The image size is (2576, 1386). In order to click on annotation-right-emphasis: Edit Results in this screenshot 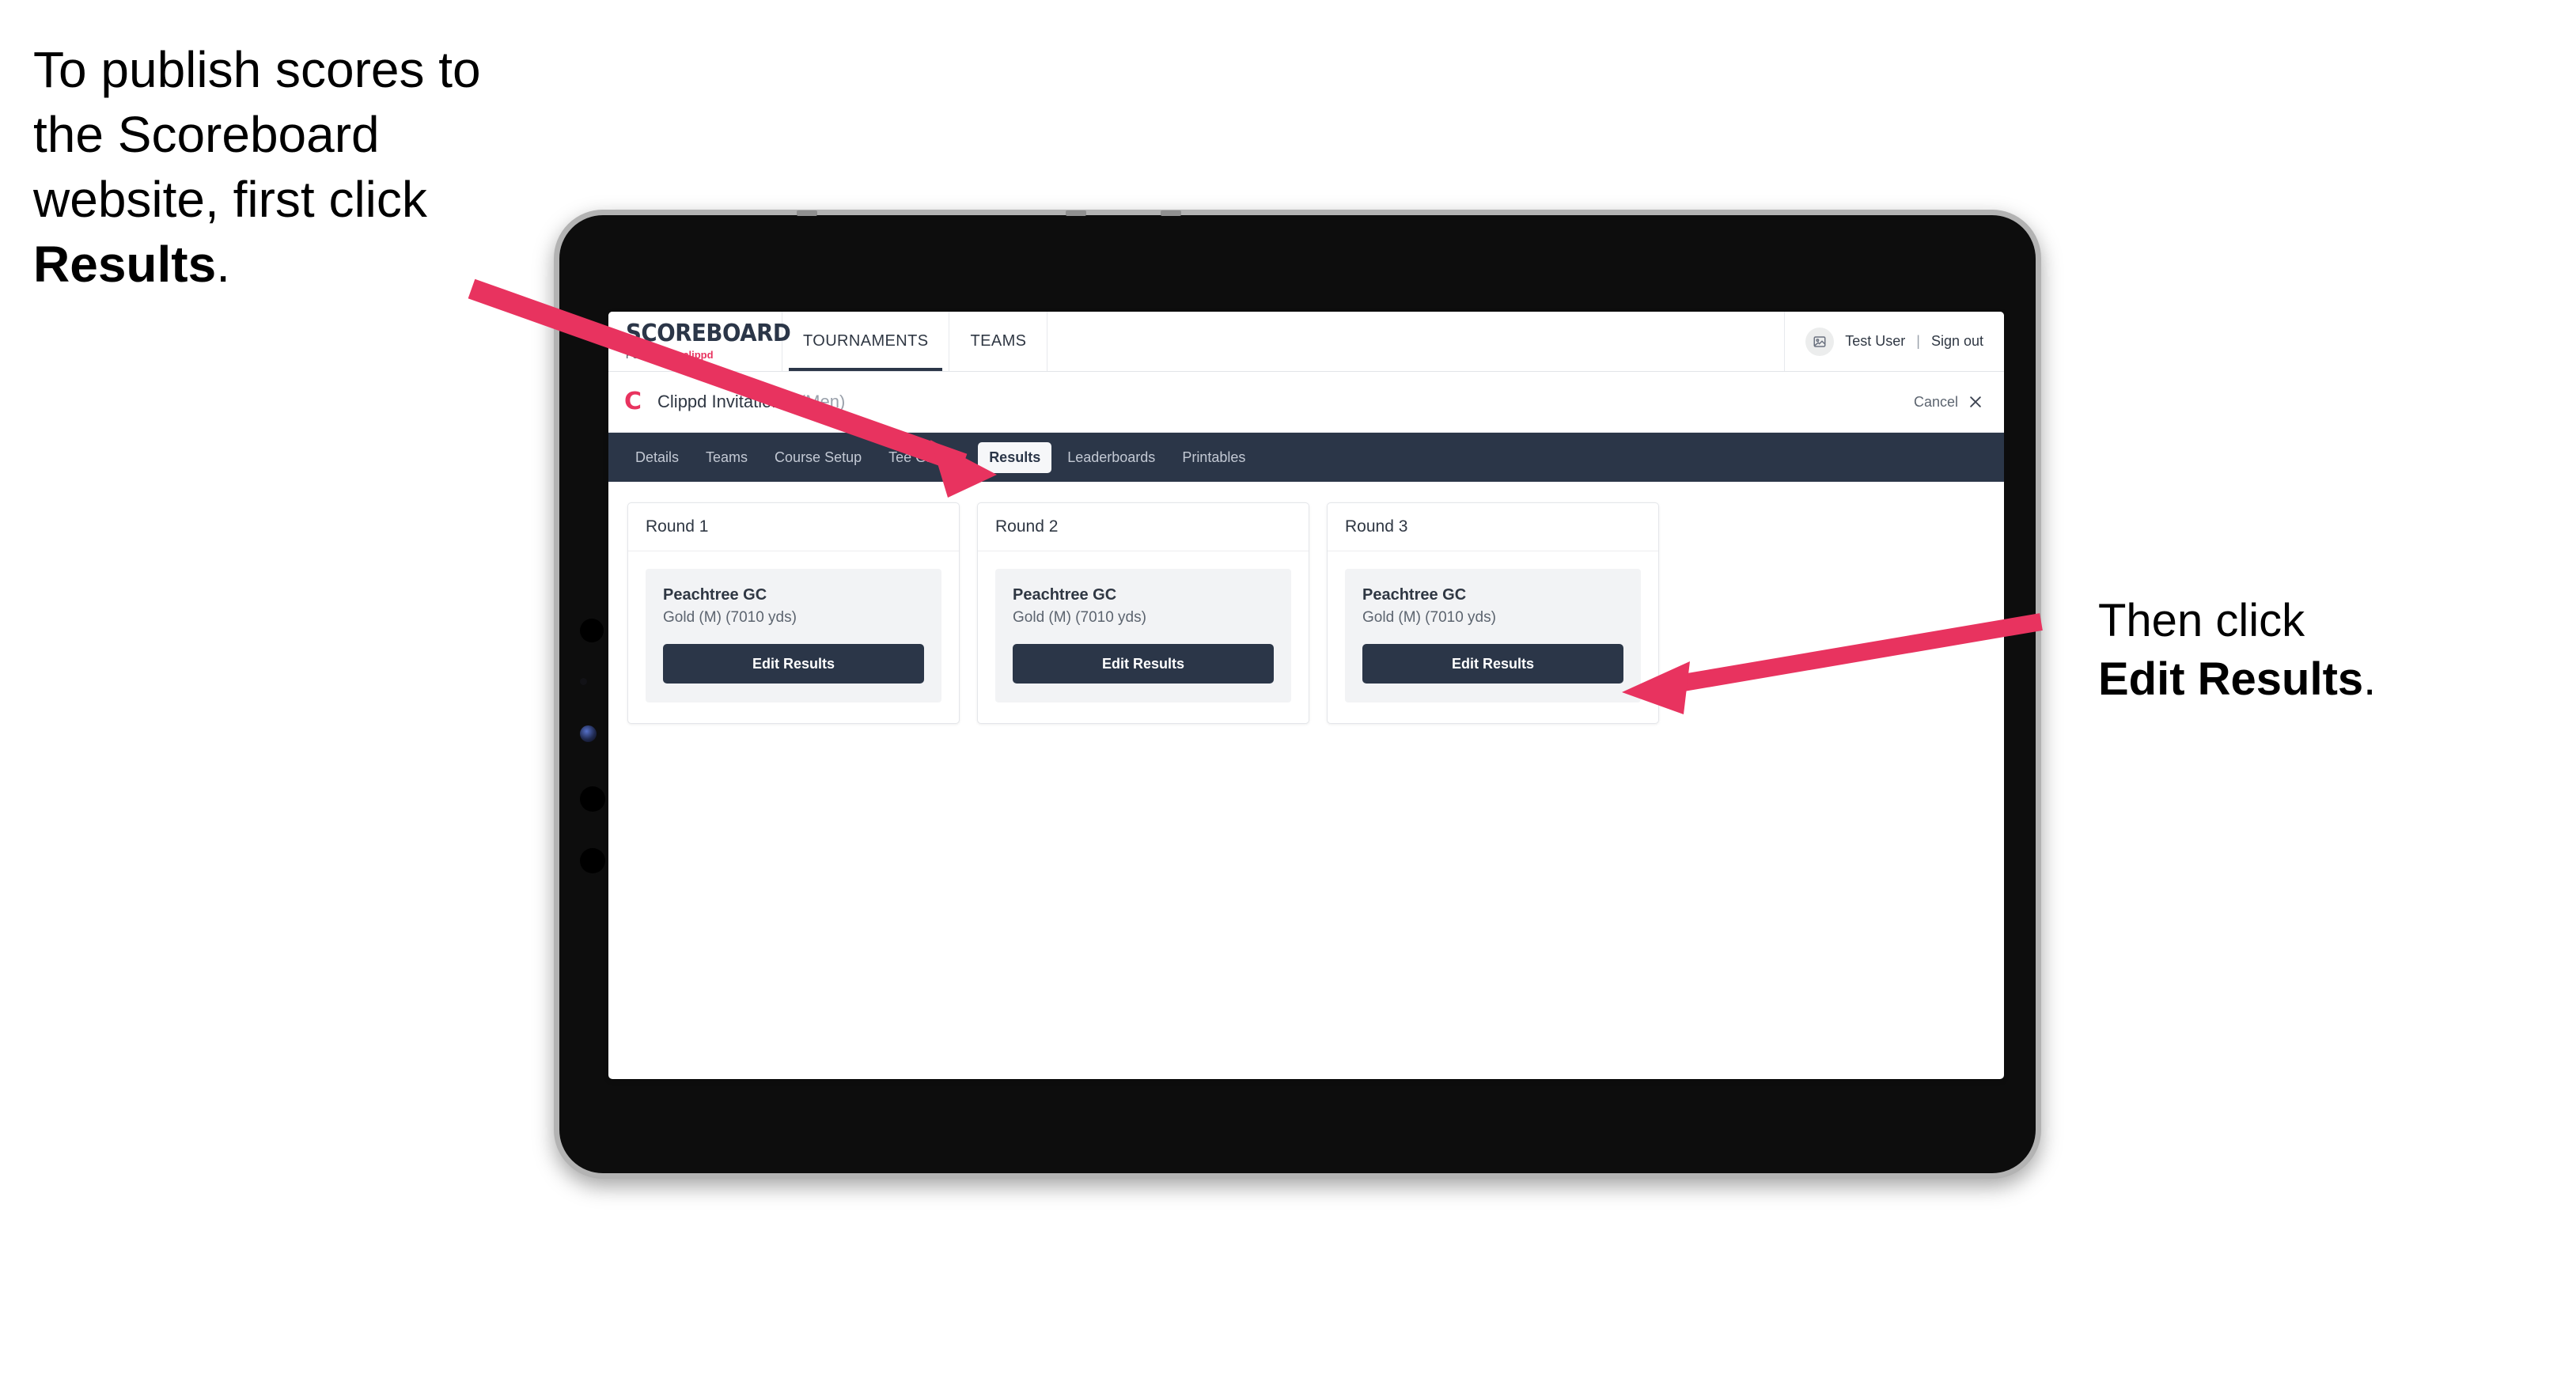, I will do `click(2231, 679)`.